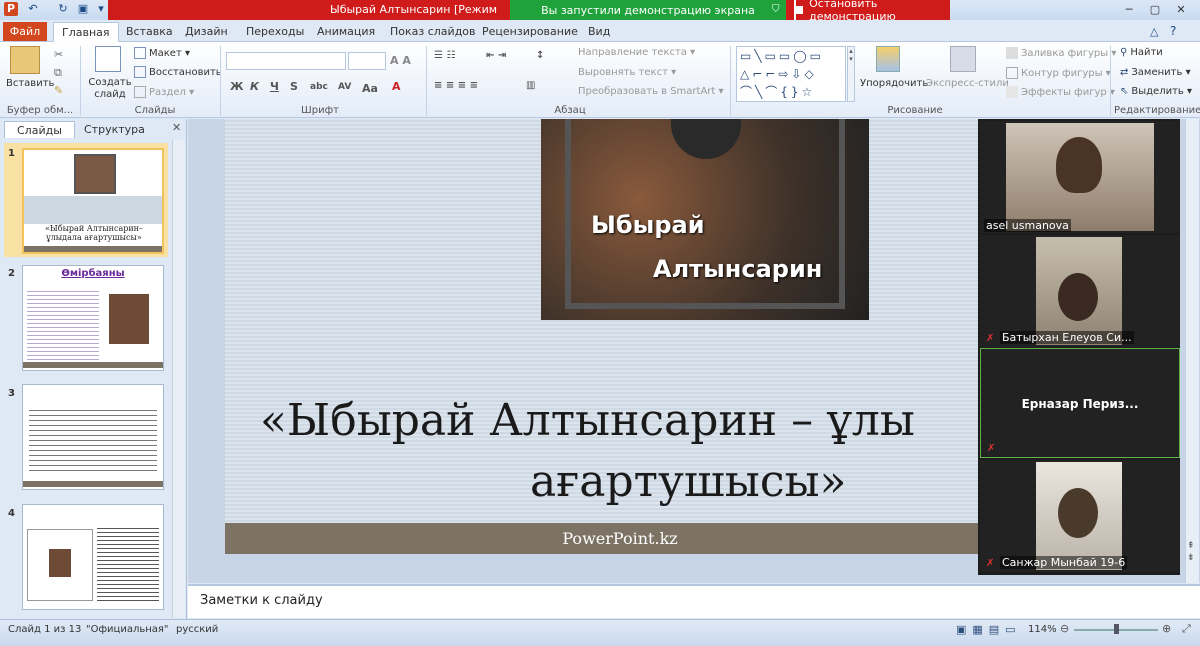 The height and width of the screenshot is (646, 1200). What do you see at coordinates (1061, 53) in the screenshot?
I see `shape-fill-button: Заливка фигуры ▾` at bounding box center [1061, 53].